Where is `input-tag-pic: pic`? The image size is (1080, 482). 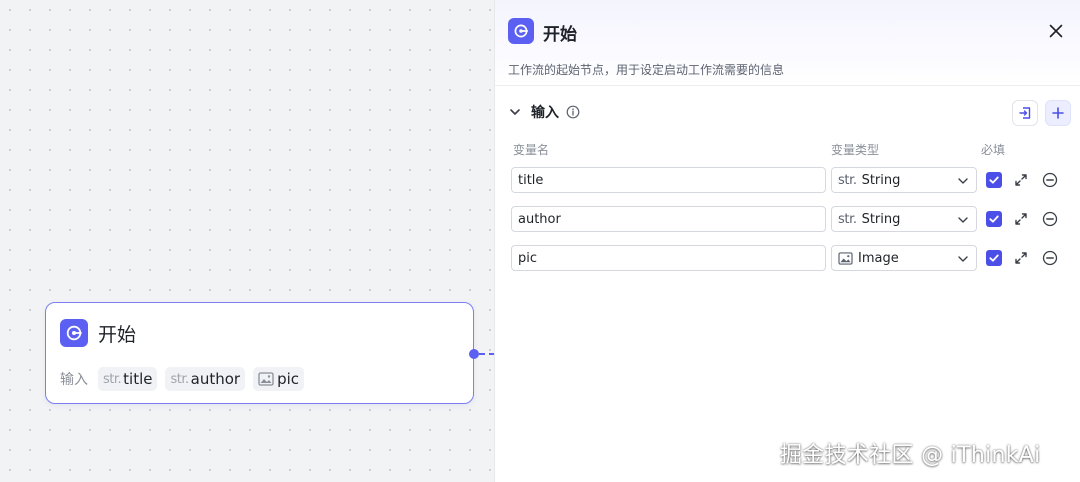 input-tag-pic: pic is located at coordinates (279, 379).